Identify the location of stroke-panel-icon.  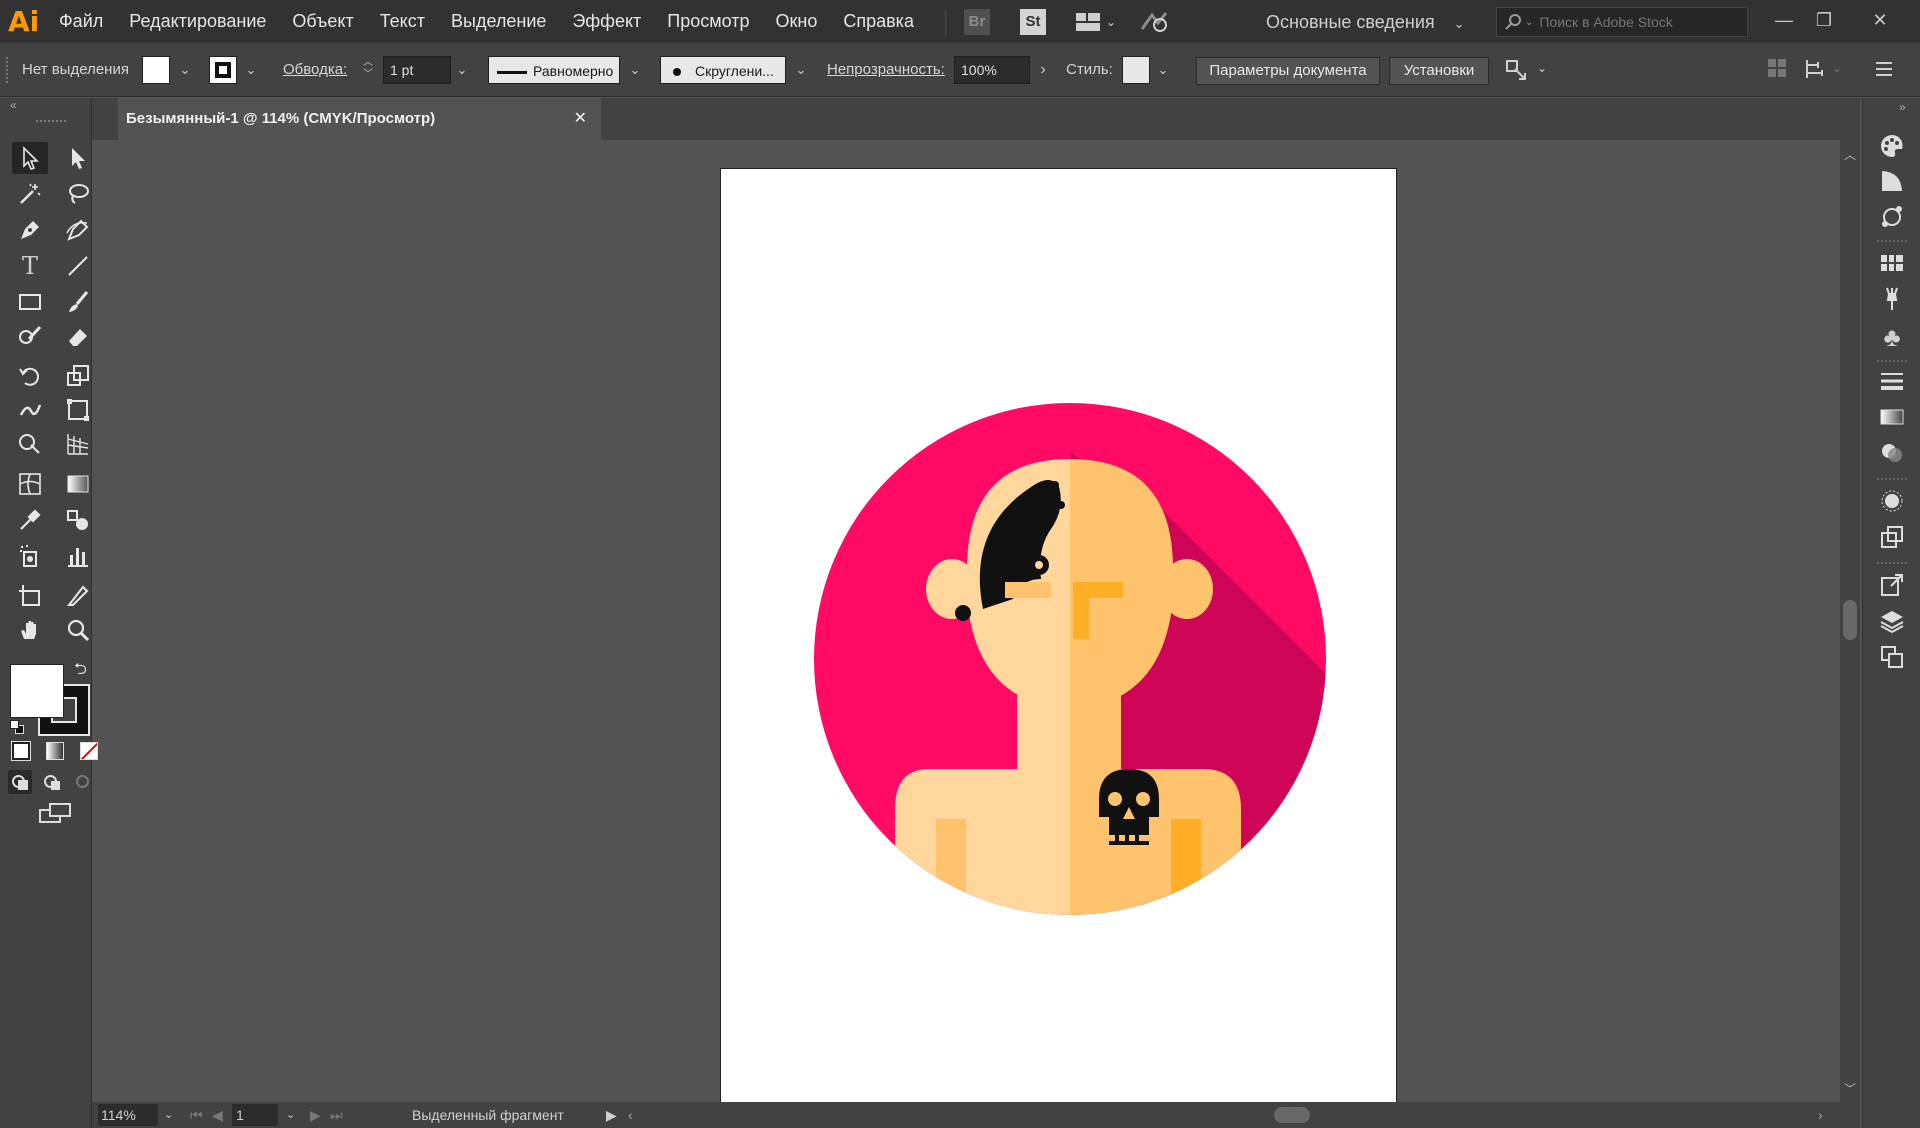
(1892, 383).